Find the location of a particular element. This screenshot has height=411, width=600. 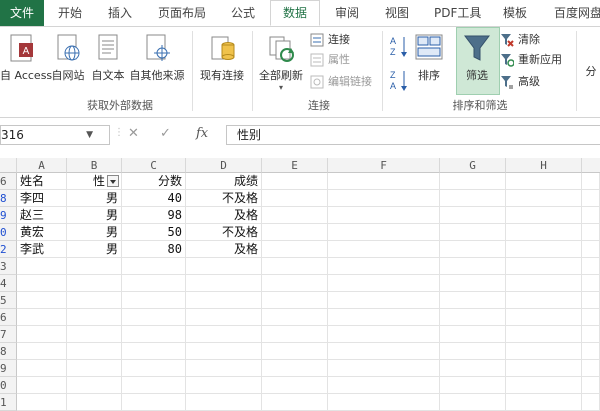

cancel-icon: ✕ is located at coordinates (133, 133).